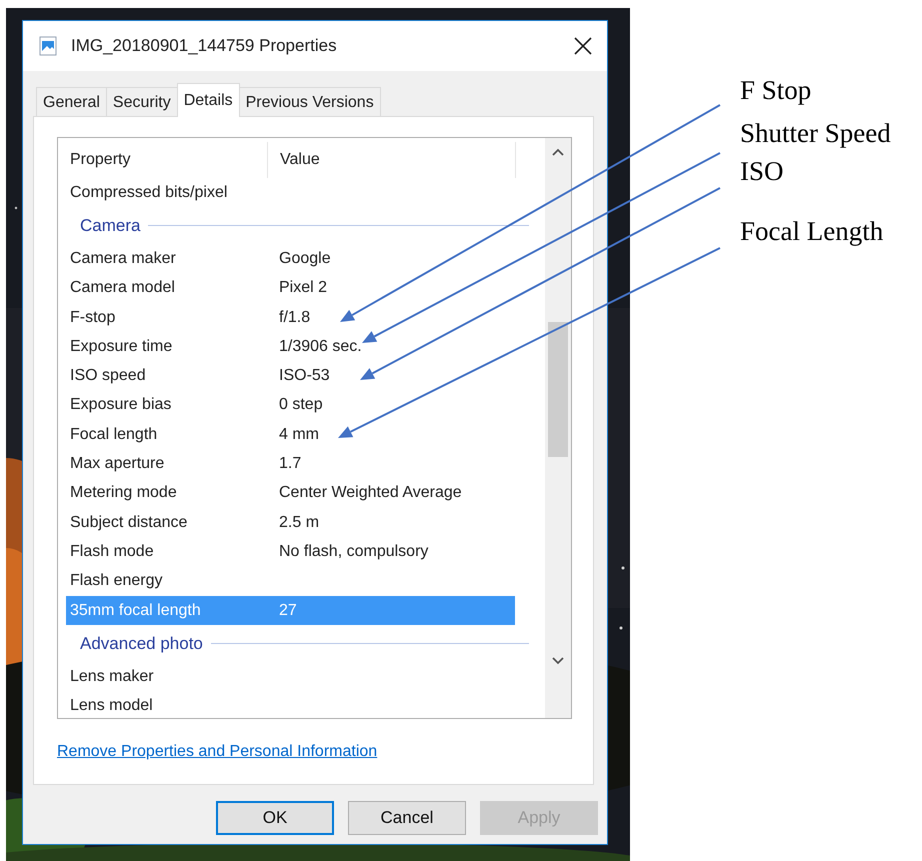  I want to click on property-value: Google, so click(305, 258).